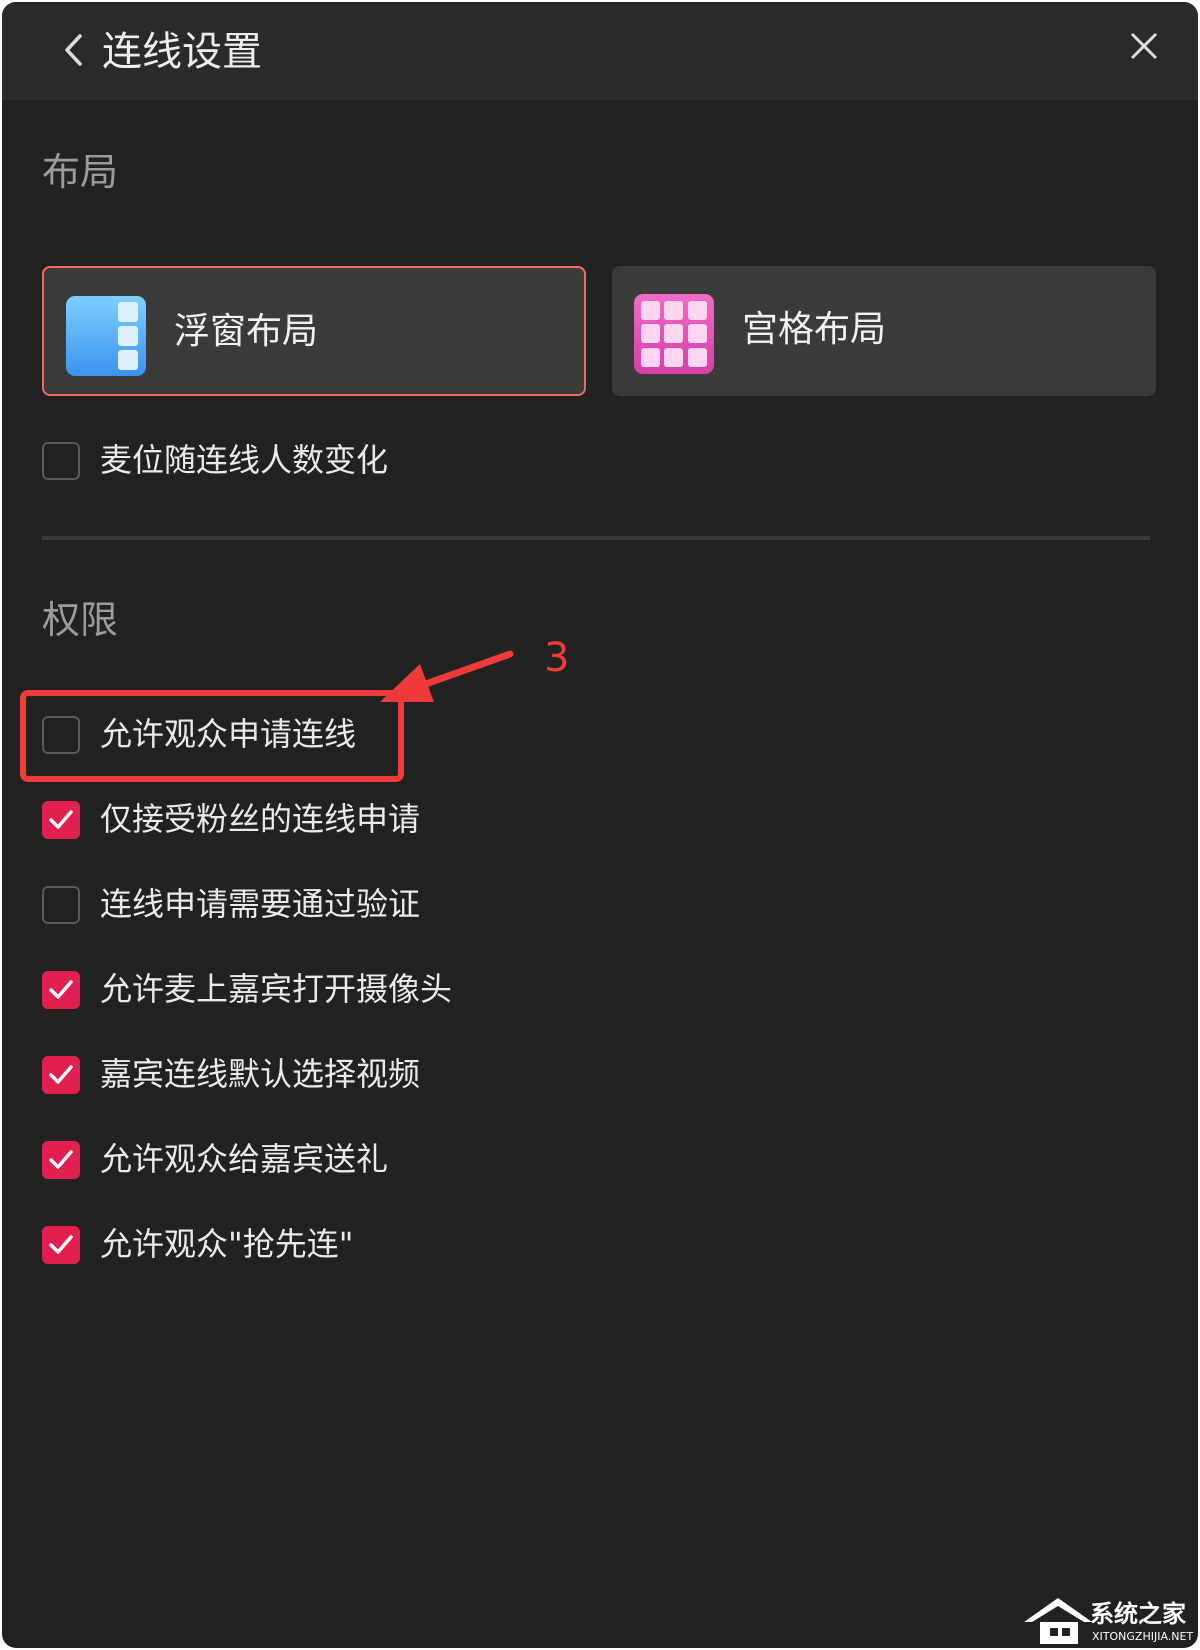 The image size is (1200, 1650). Describe the element at coordinates (596, 538) in the screenshot. I see `section-divider` at that location.